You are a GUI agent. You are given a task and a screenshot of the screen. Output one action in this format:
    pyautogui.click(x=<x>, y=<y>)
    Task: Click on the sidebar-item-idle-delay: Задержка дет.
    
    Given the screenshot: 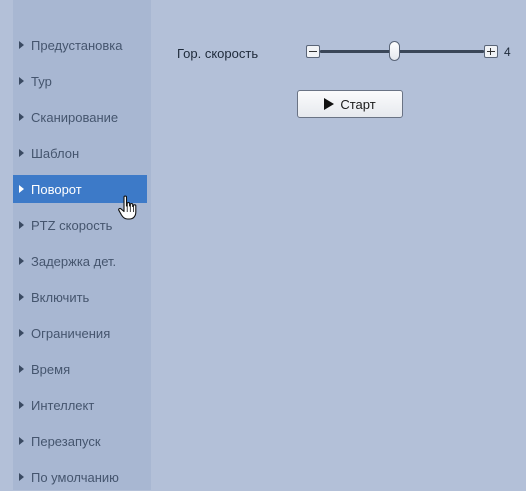 What is the action you would take?
    pyautogui.click(x=80, y=261)
    